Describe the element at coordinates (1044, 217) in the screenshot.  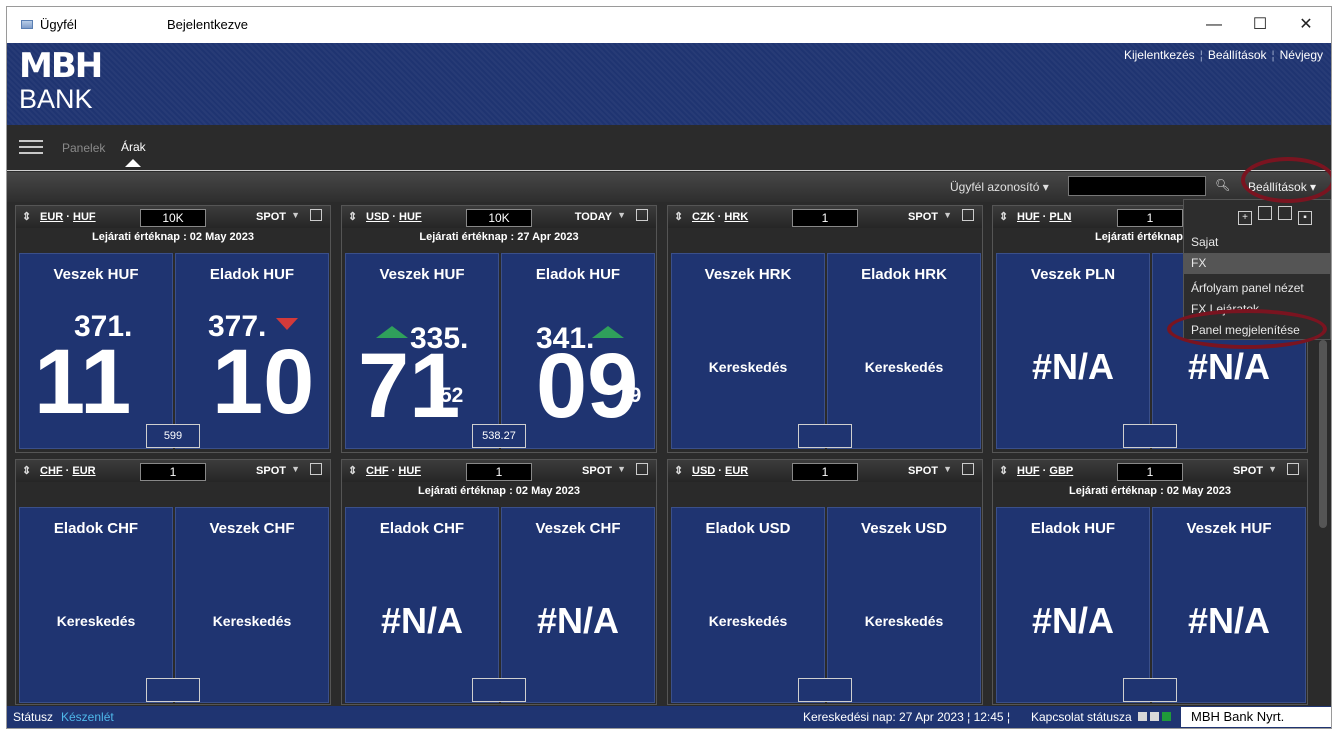
I see `currency-pair: HUF · PLN` at that location.